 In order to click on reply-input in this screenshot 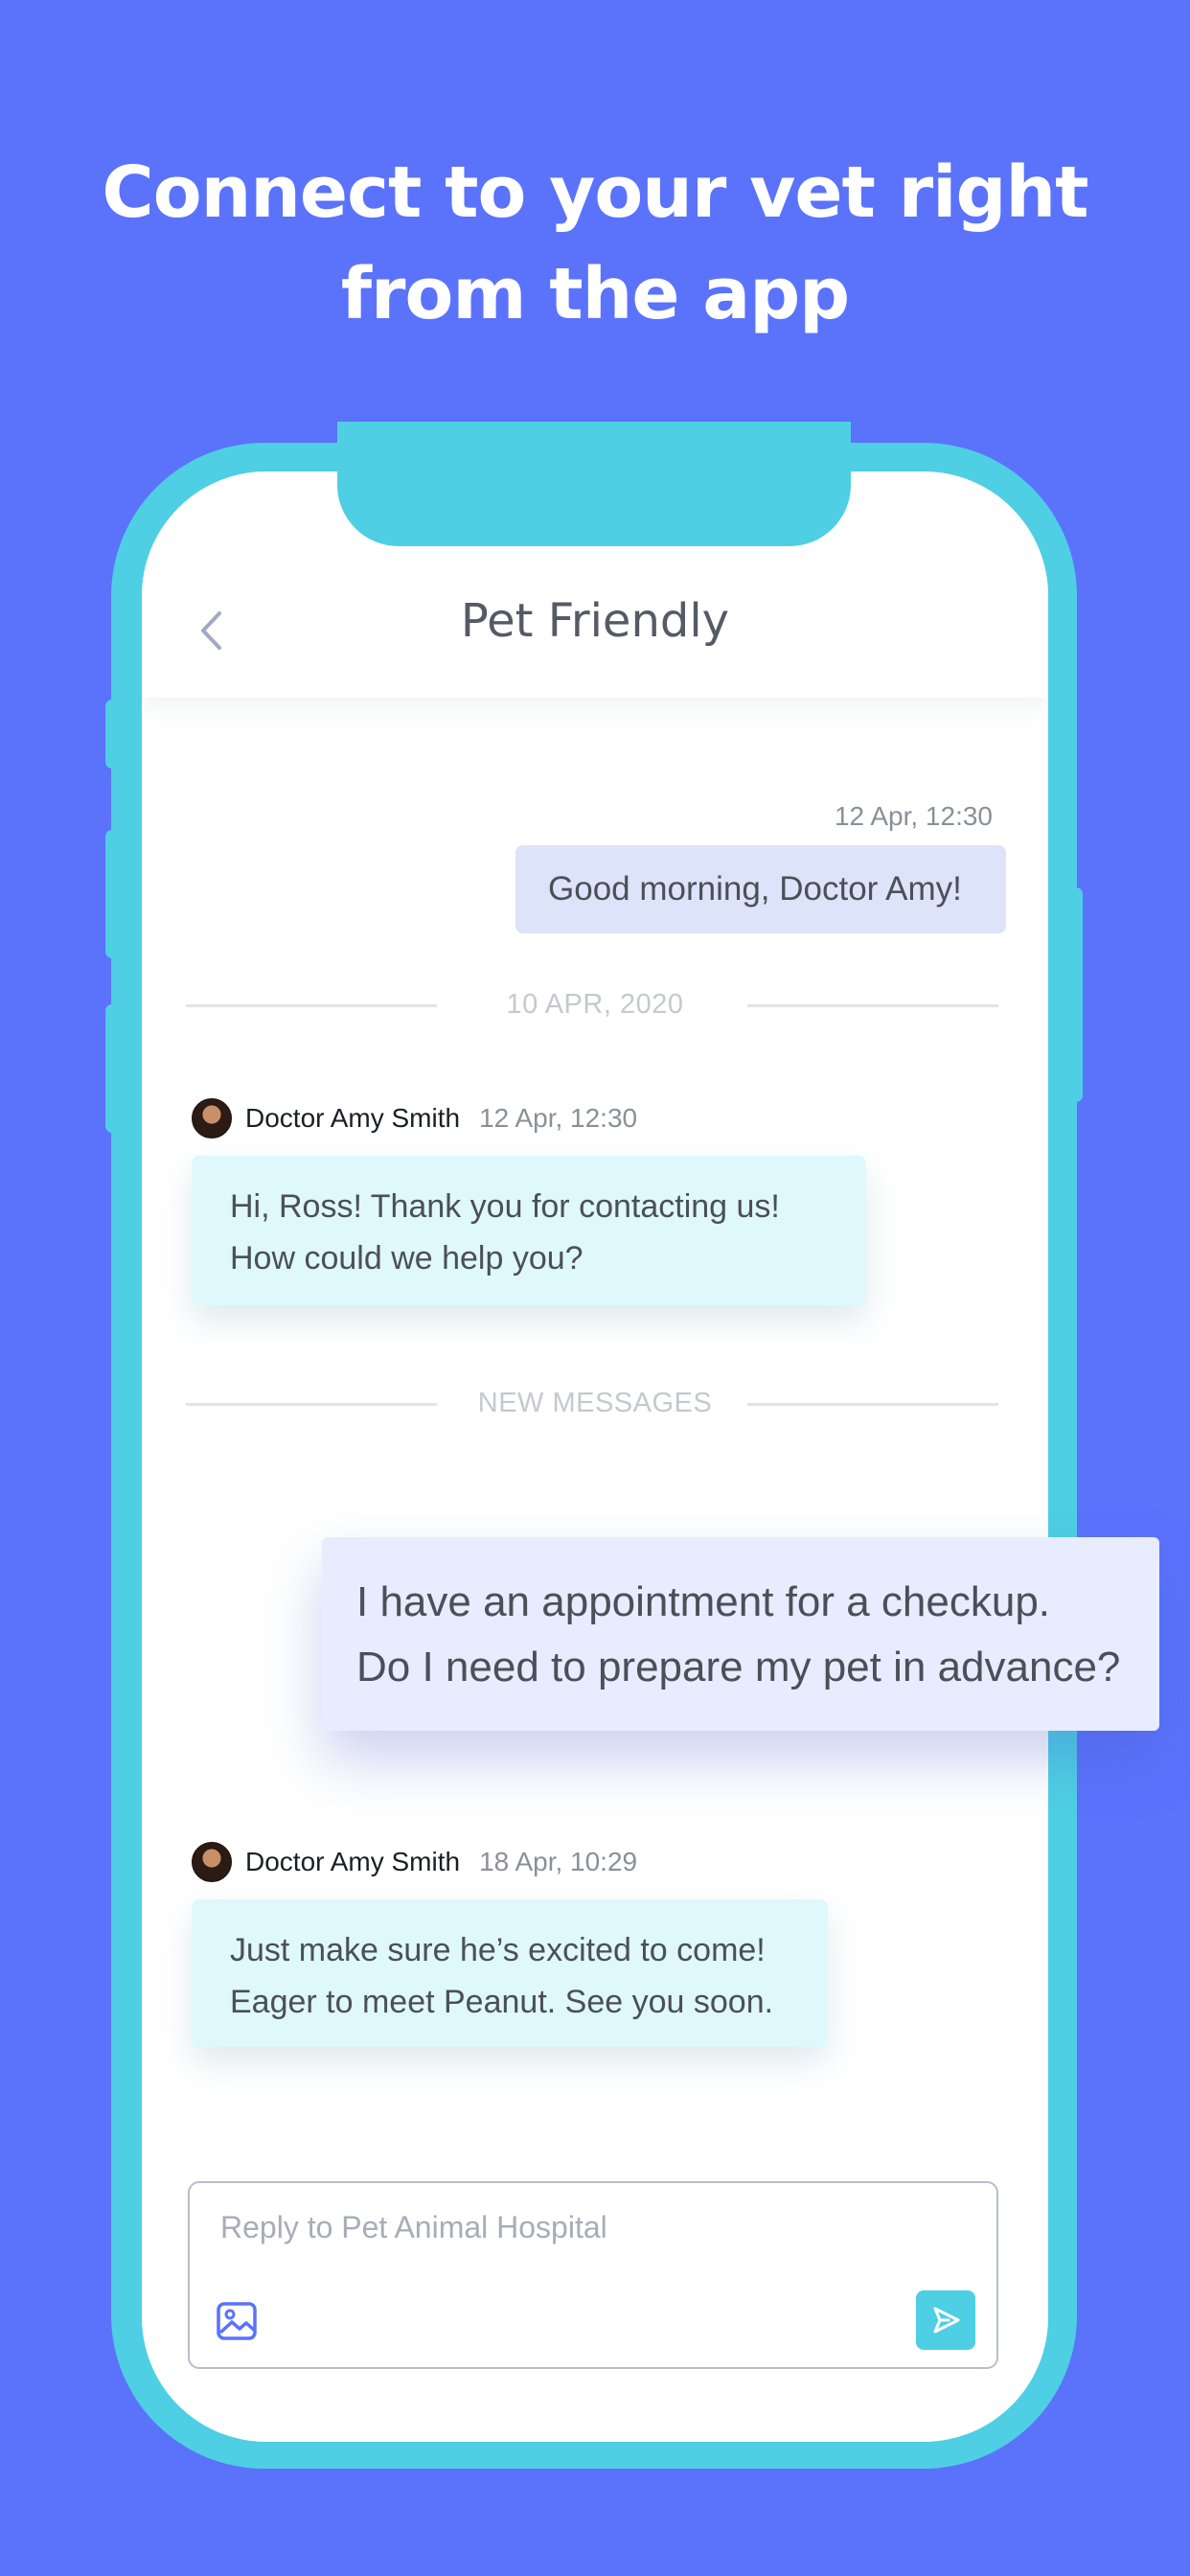, I will do `click(585, 2227)`.